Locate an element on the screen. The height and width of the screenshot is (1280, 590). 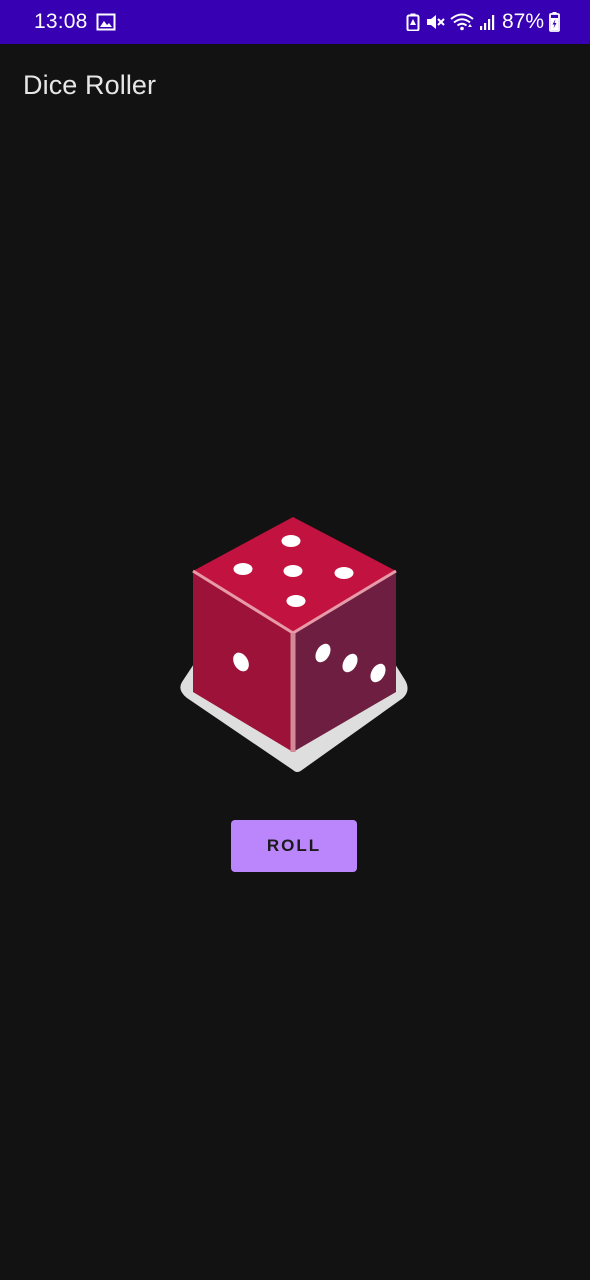
app-title: Dice Roller is located at coordinates (90, 85).